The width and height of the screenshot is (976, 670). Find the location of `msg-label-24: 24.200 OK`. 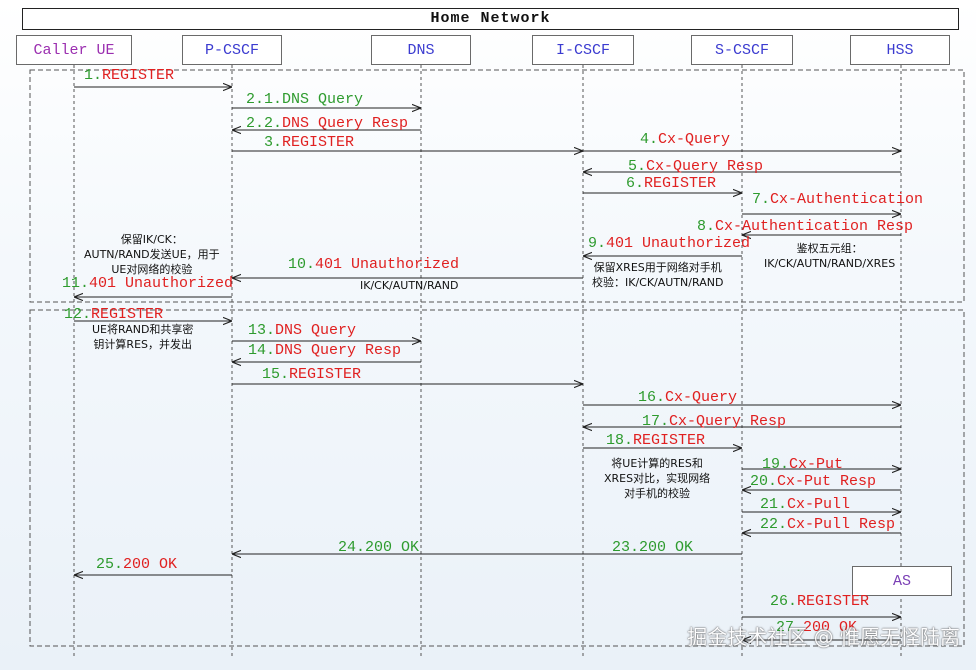

msg-label-24: 24.200 OK is located at coordinates (379, 547).